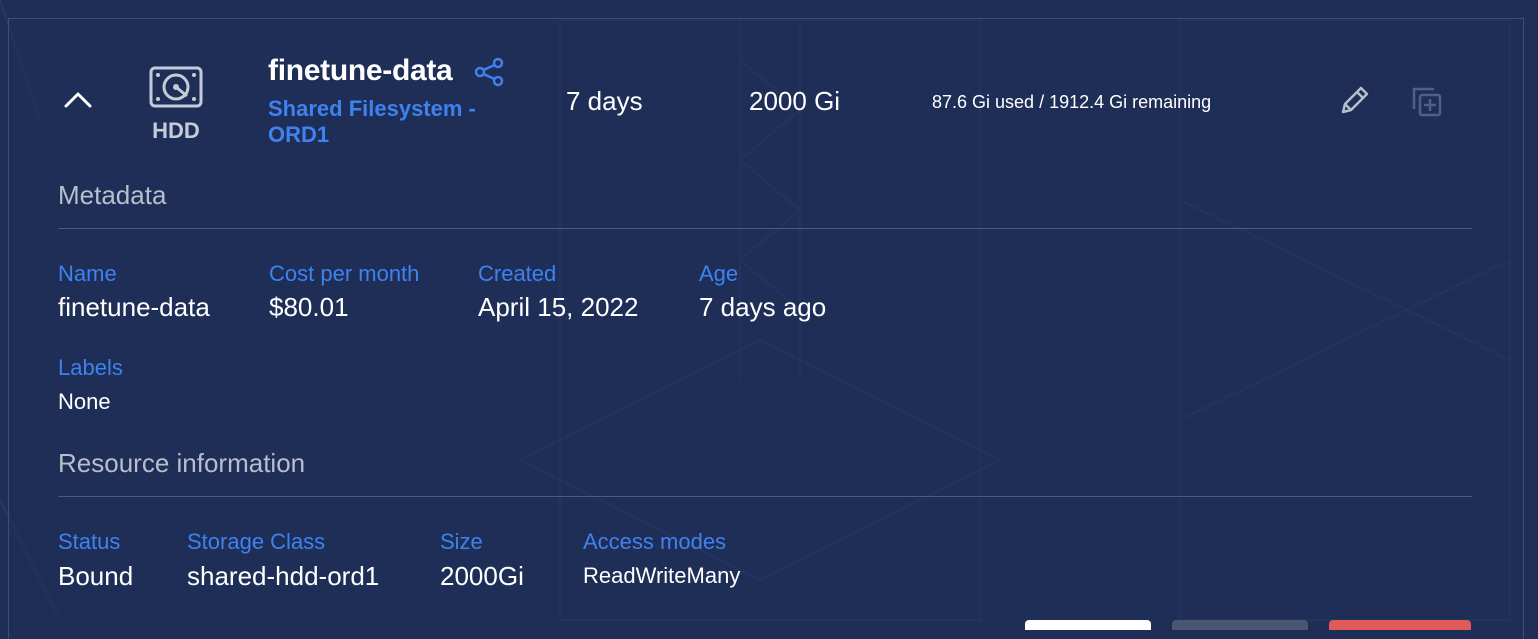 This screenshot has height=639, width=1538. Describe the element at coordinates (1354, 101) in the screenshot. I see `pencil-icon` at that location.